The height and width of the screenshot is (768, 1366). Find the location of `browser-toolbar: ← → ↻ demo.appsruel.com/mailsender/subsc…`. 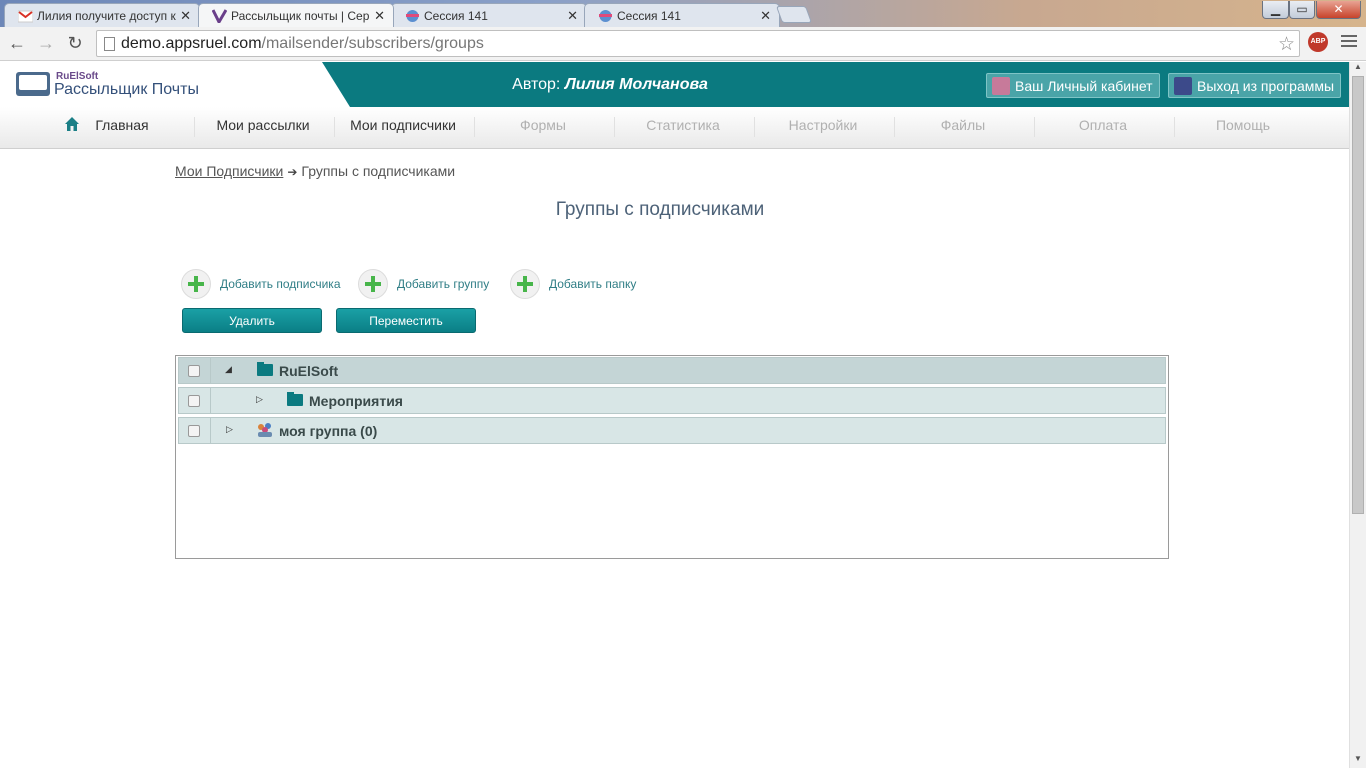

browser-toolbar: ← → ↻ demo.appsruel.com/mailsender/subsc… is located at coordinates (683, 44).